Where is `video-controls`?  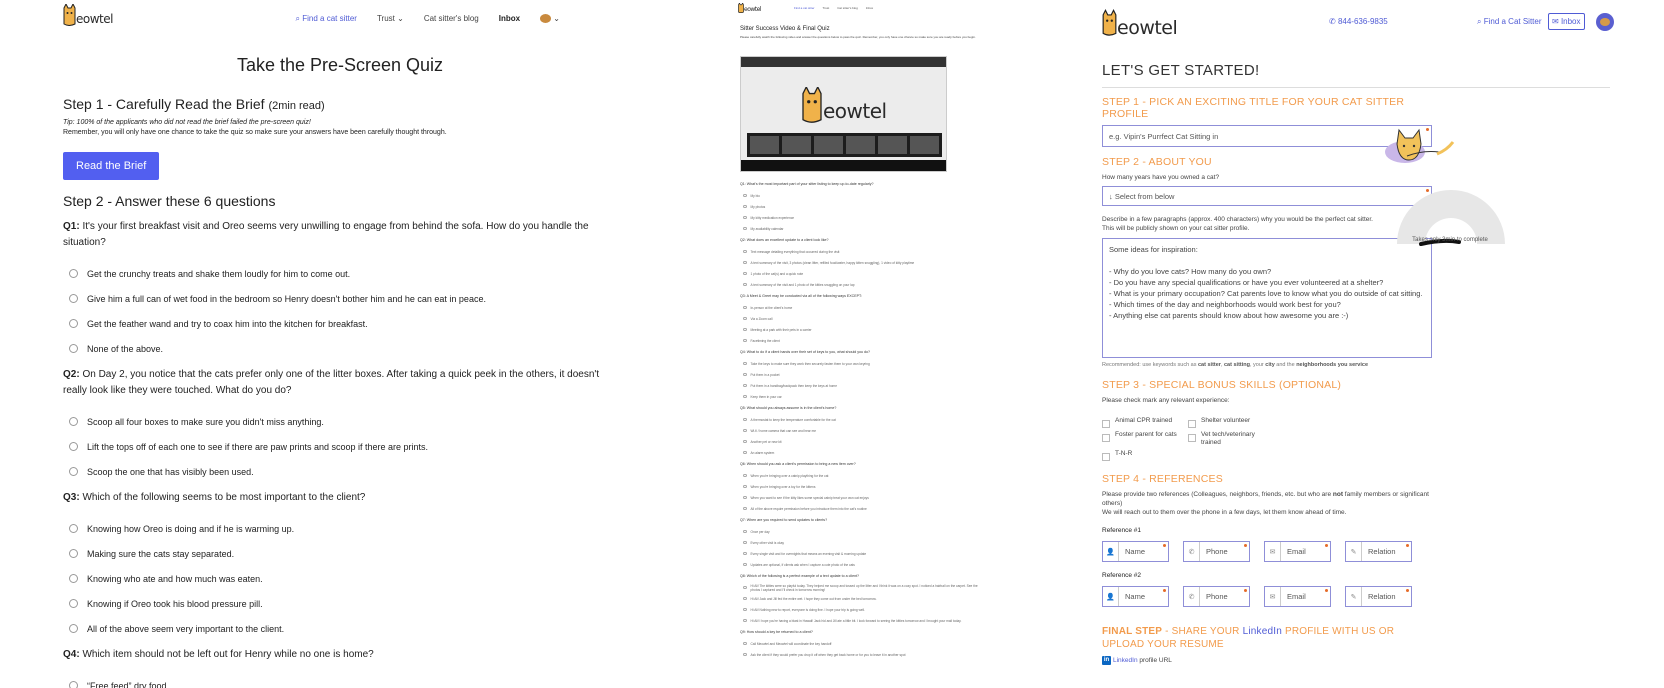
video-controls is located at coordinates (843, 165).